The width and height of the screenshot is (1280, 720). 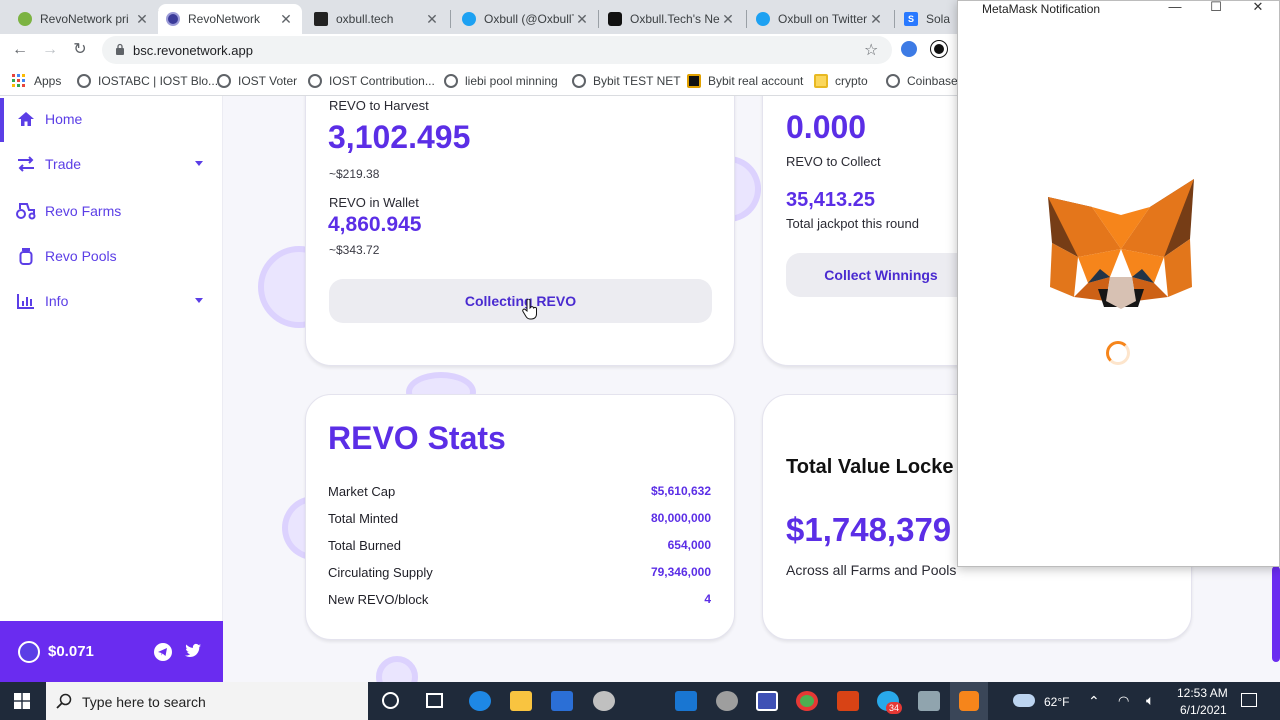 I want to click on sidebar-item-trade: Trade, so click(x=111, y=164).